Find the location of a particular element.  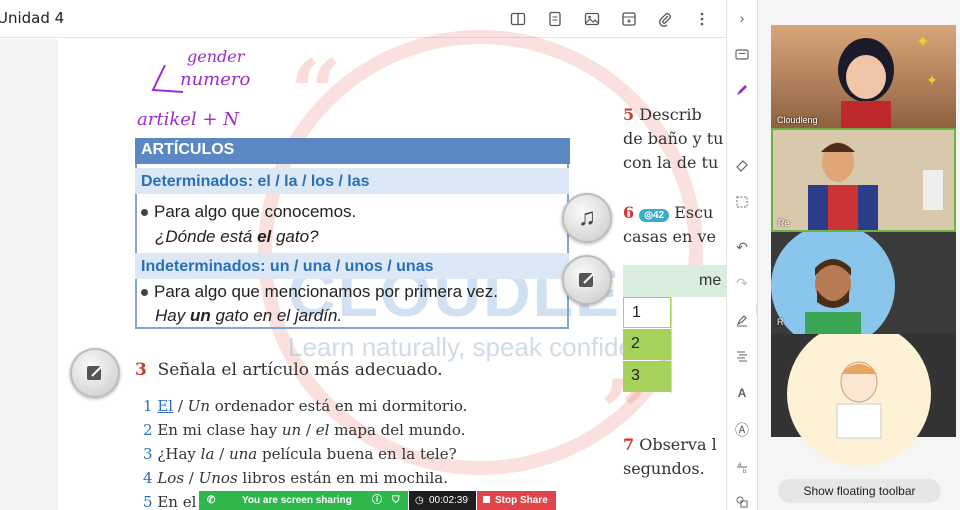

handwriting-artikel: artikel + N is located at coordinates (188, 119).